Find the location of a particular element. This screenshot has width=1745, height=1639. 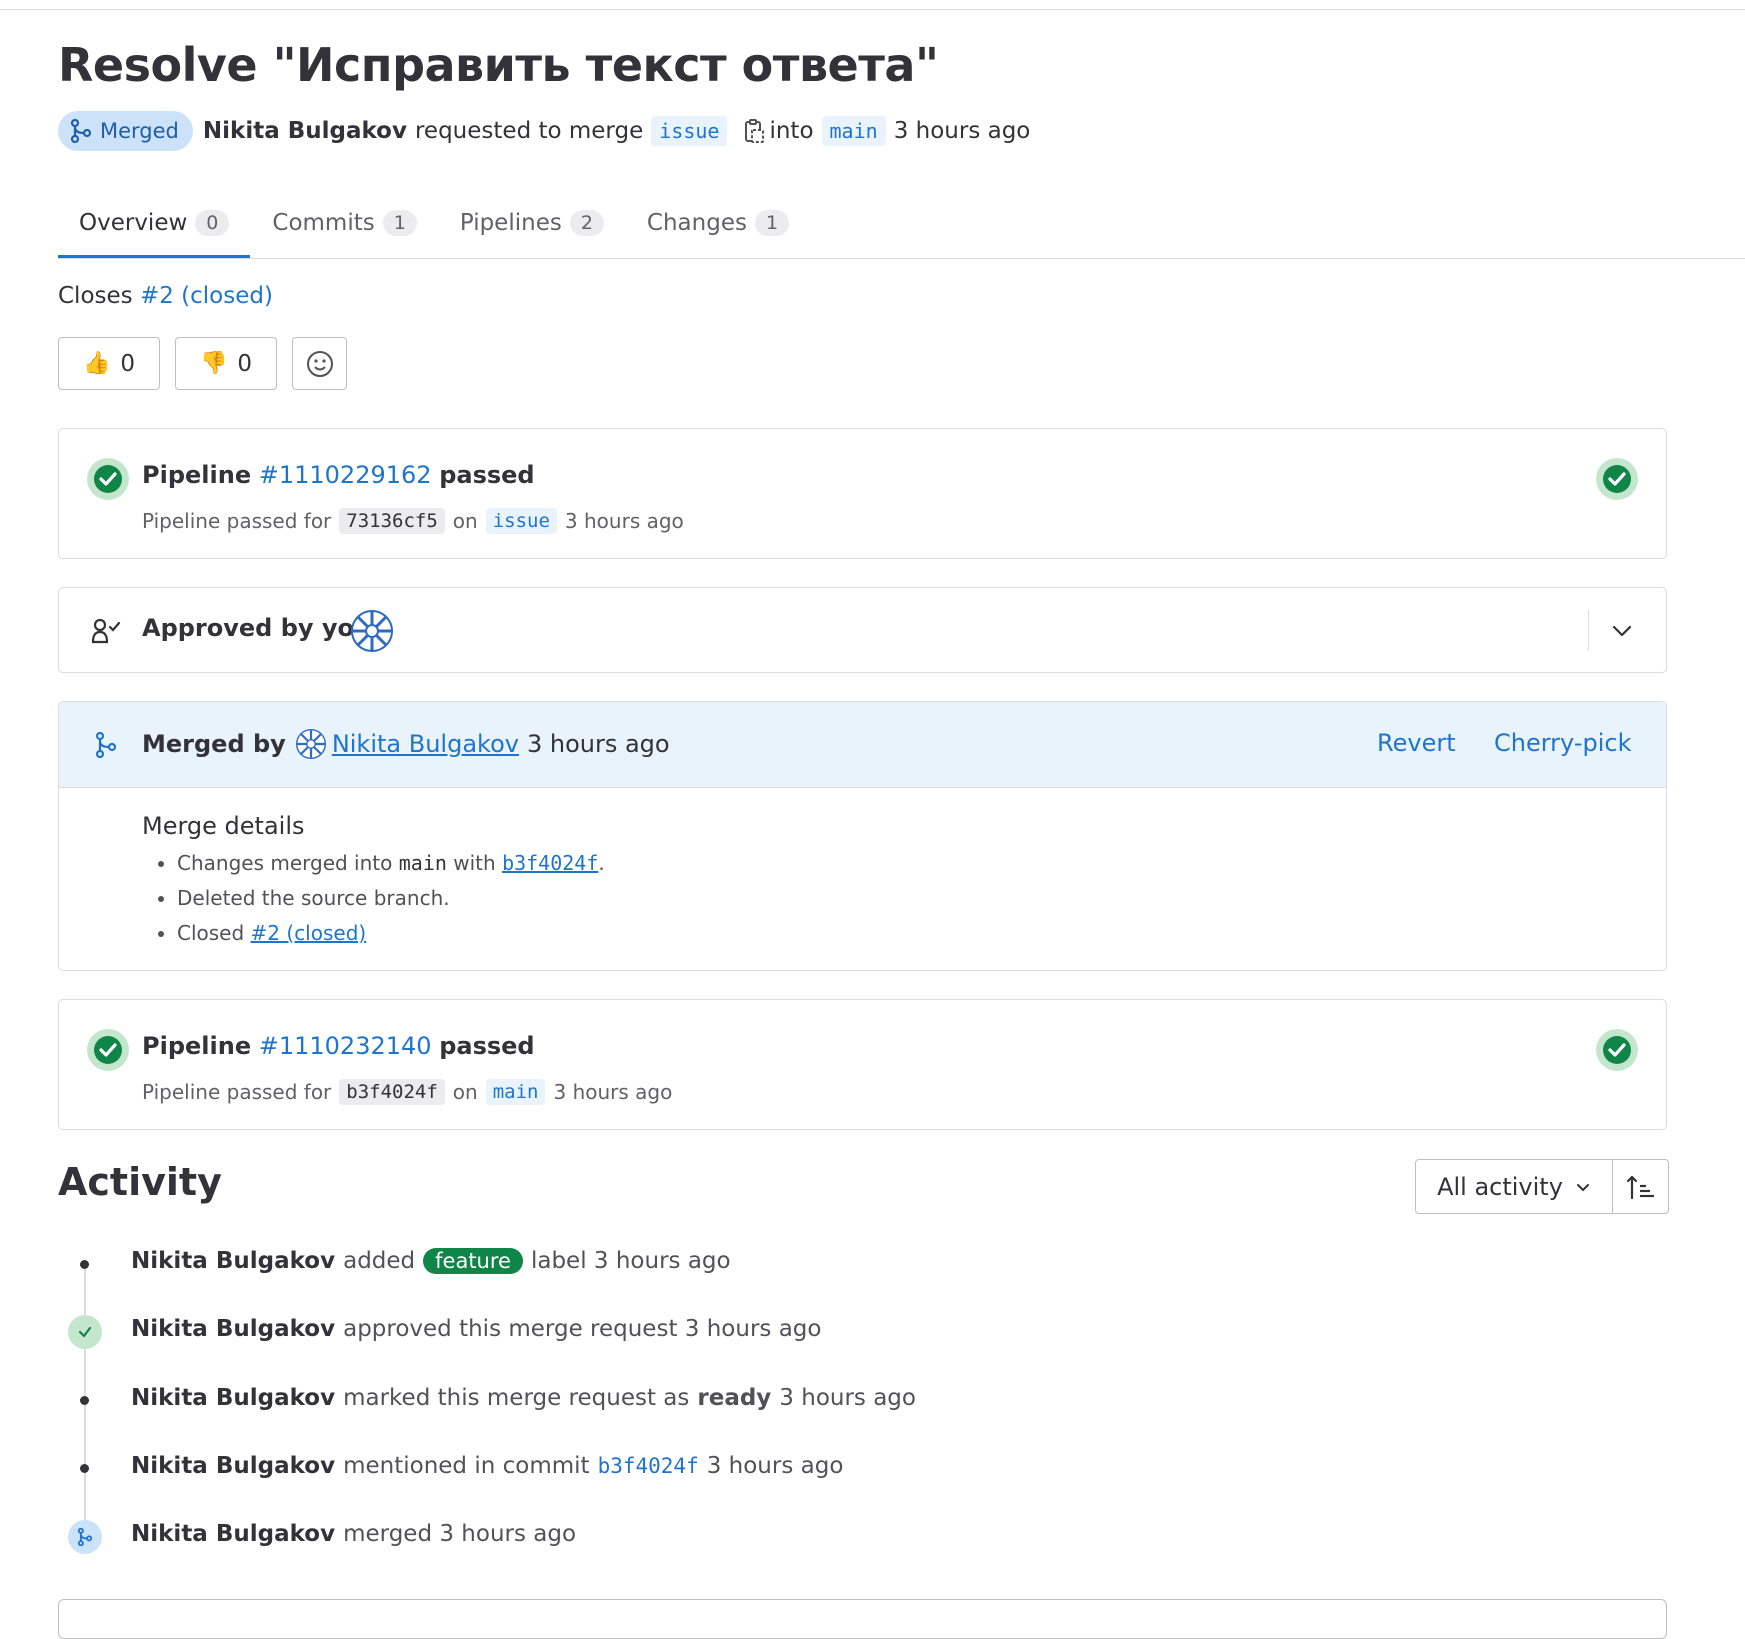

closes-prefix: Closes is located at coordinates (95, 296).